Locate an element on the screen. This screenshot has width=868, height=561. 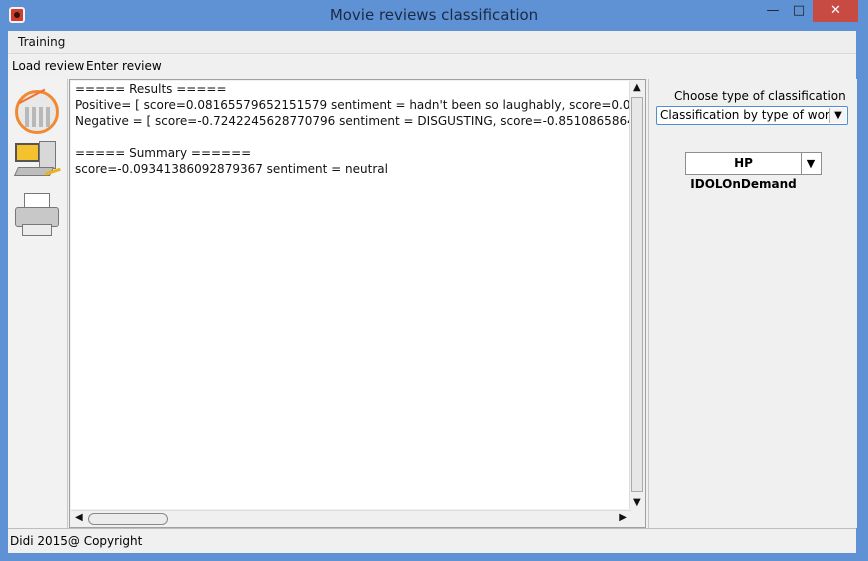
minimize-button: — is located at coordinates (773, 11).